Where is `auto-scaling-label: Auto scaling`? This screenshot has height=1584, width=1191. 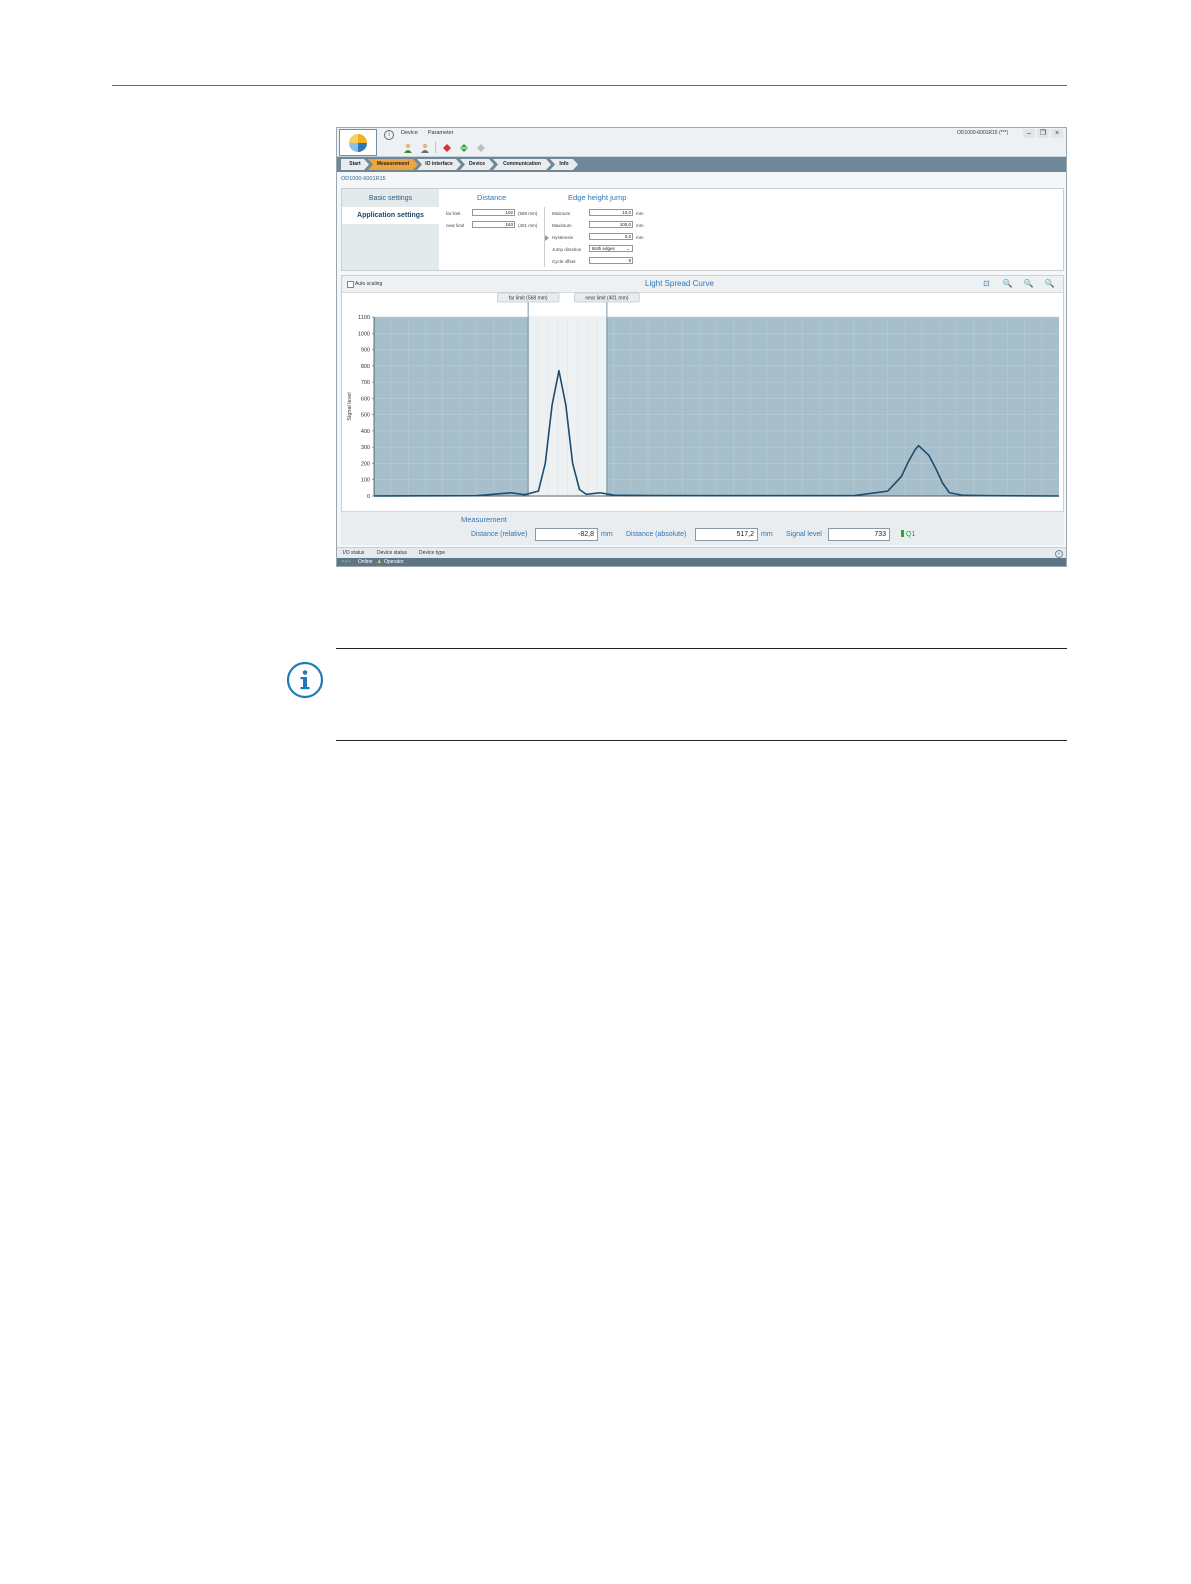
auto-scaling-label: Auto scaling is located at coordinates (369, 284).